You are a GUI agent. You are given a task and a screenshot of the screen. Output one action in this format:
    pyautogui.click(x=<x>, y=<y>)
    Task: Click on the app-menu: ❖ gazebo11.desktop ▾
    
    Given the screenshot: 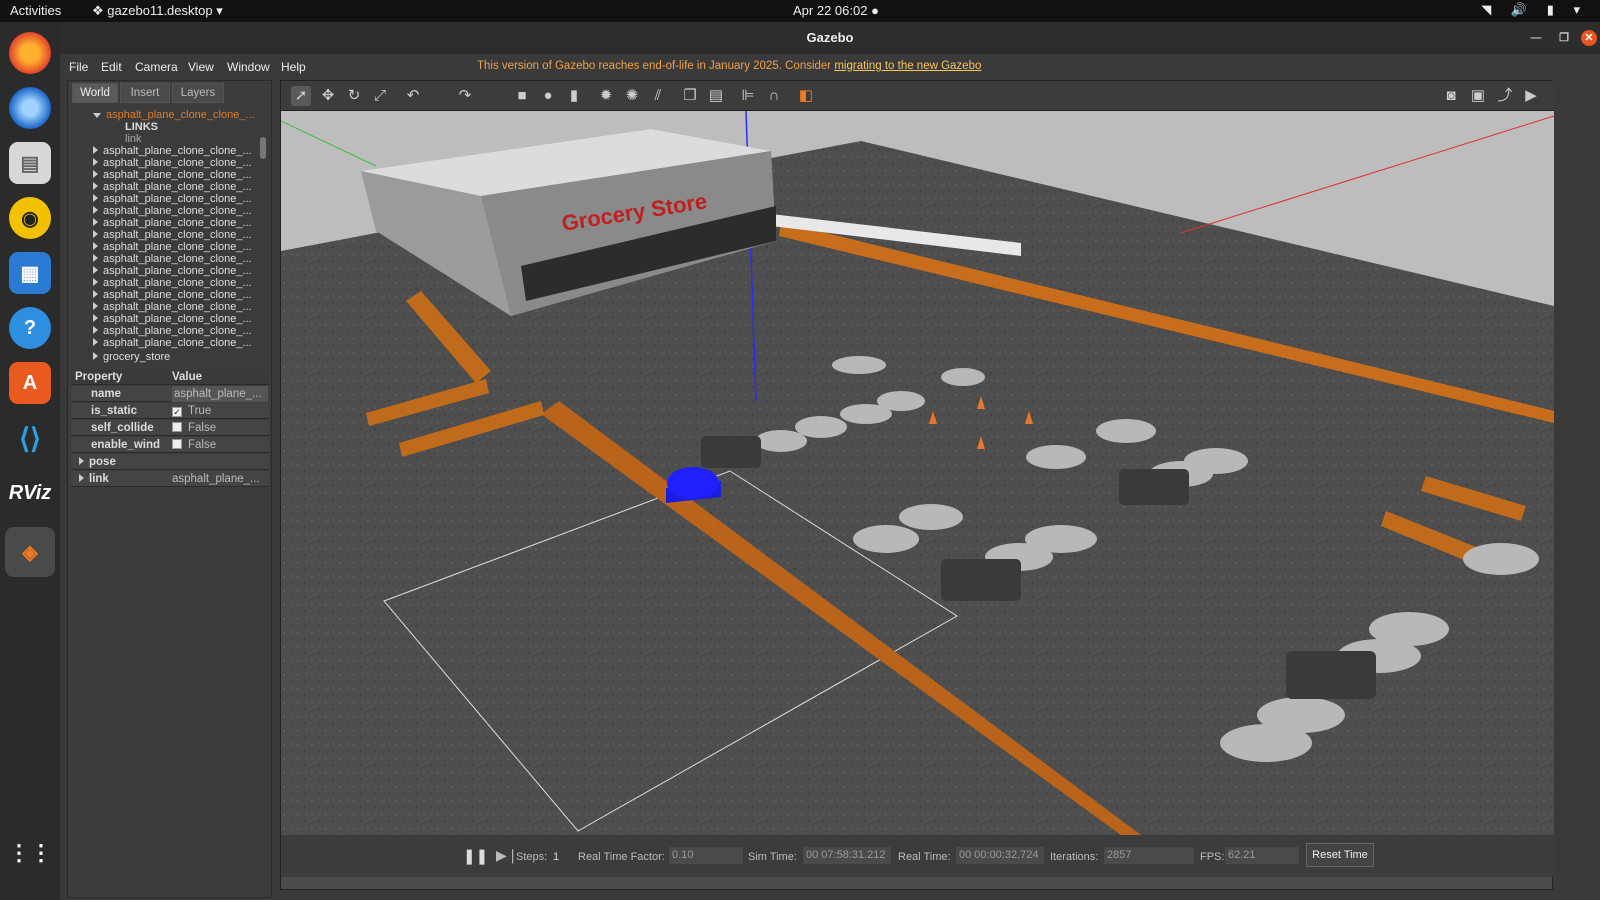 What is the action you would take?
    pyautogui.click(x=157, y=11)
    